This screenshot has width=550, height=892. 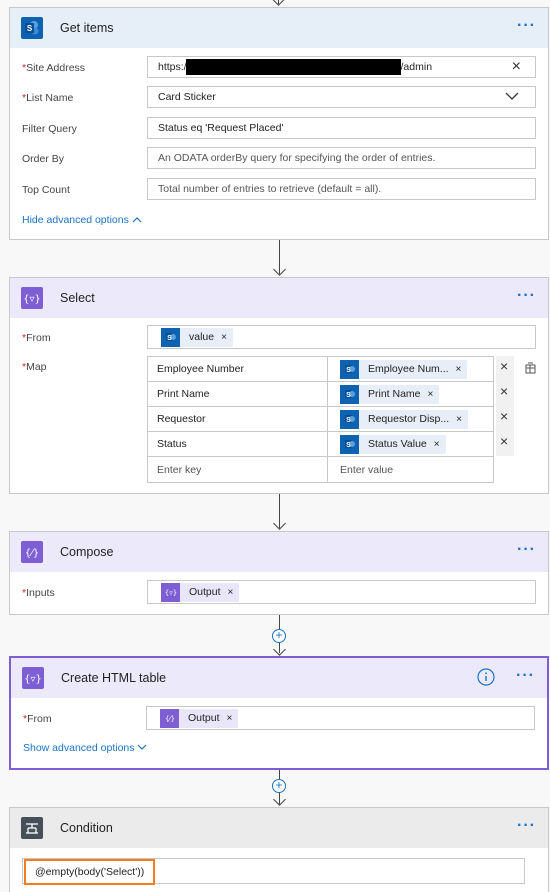 I want to click on filter-query-label: Filter Query, so click(x=49, y=129).